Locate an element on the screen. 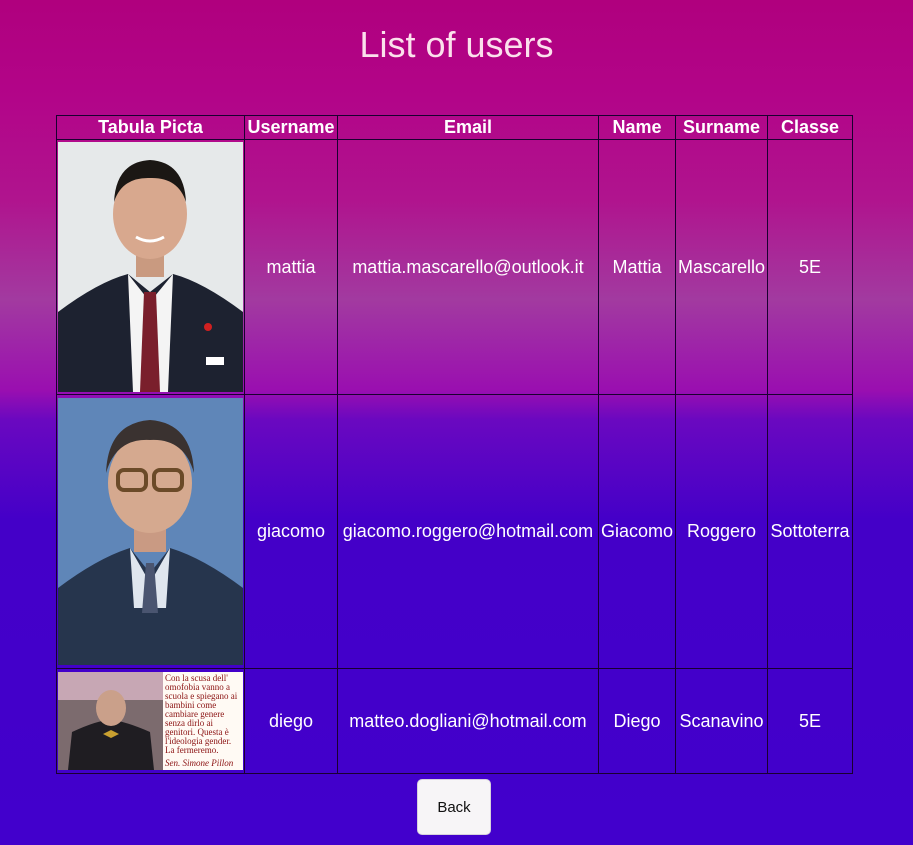  header-tabula-picta: Tabula Picta is located at coordinates (150, 127).